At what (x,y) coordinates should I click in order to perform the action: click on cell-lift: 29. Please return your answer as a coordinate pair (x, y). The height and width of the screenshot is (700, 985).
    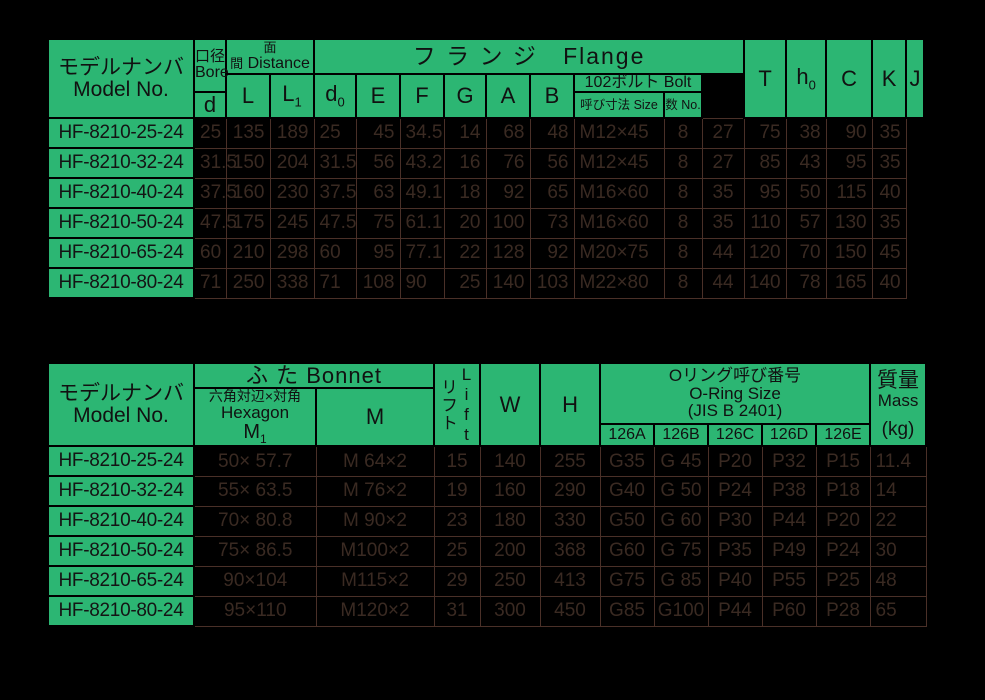
    Looking at the image, I should click on (457, 581).